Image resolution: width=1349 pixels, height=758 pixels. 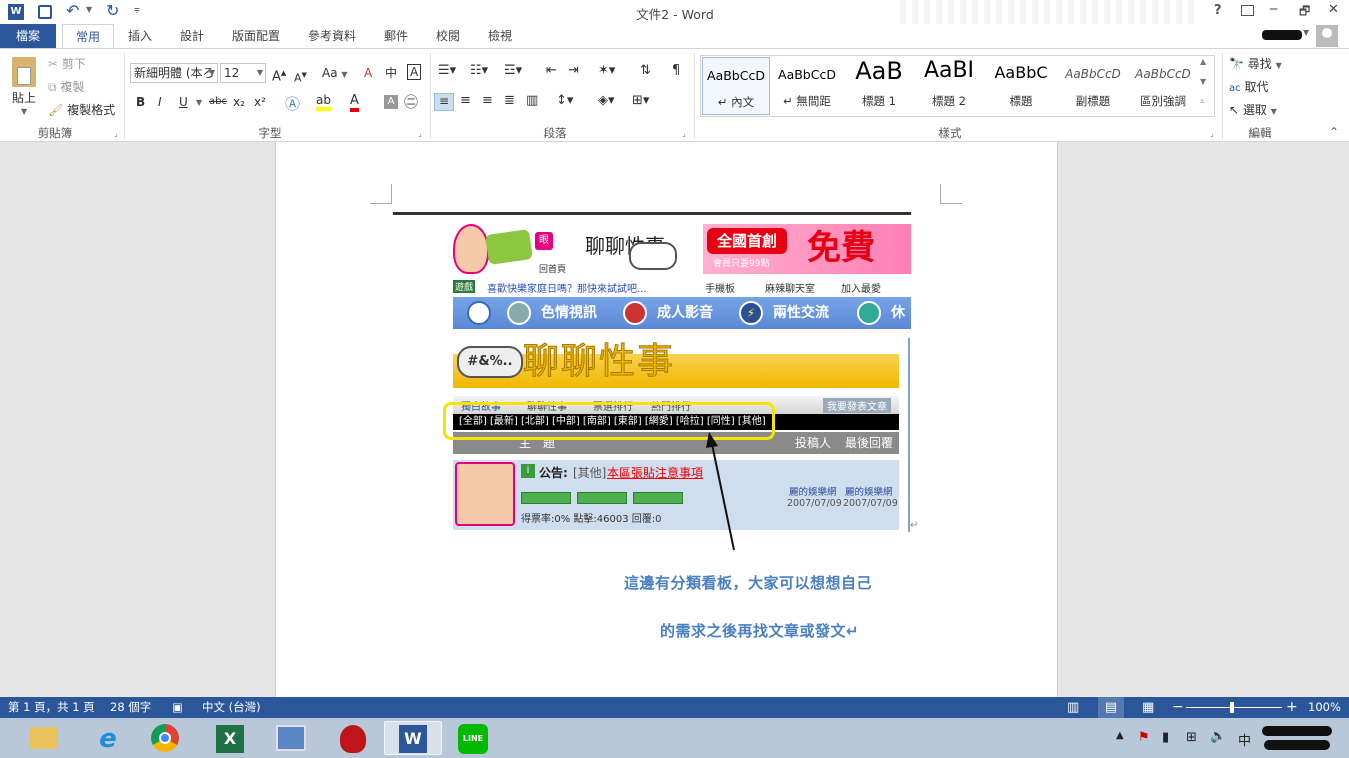 What do you see at coordinates (448, 36) in the screenshot?
I see `tab-review: 校閱` at bounding box center [448, 36].